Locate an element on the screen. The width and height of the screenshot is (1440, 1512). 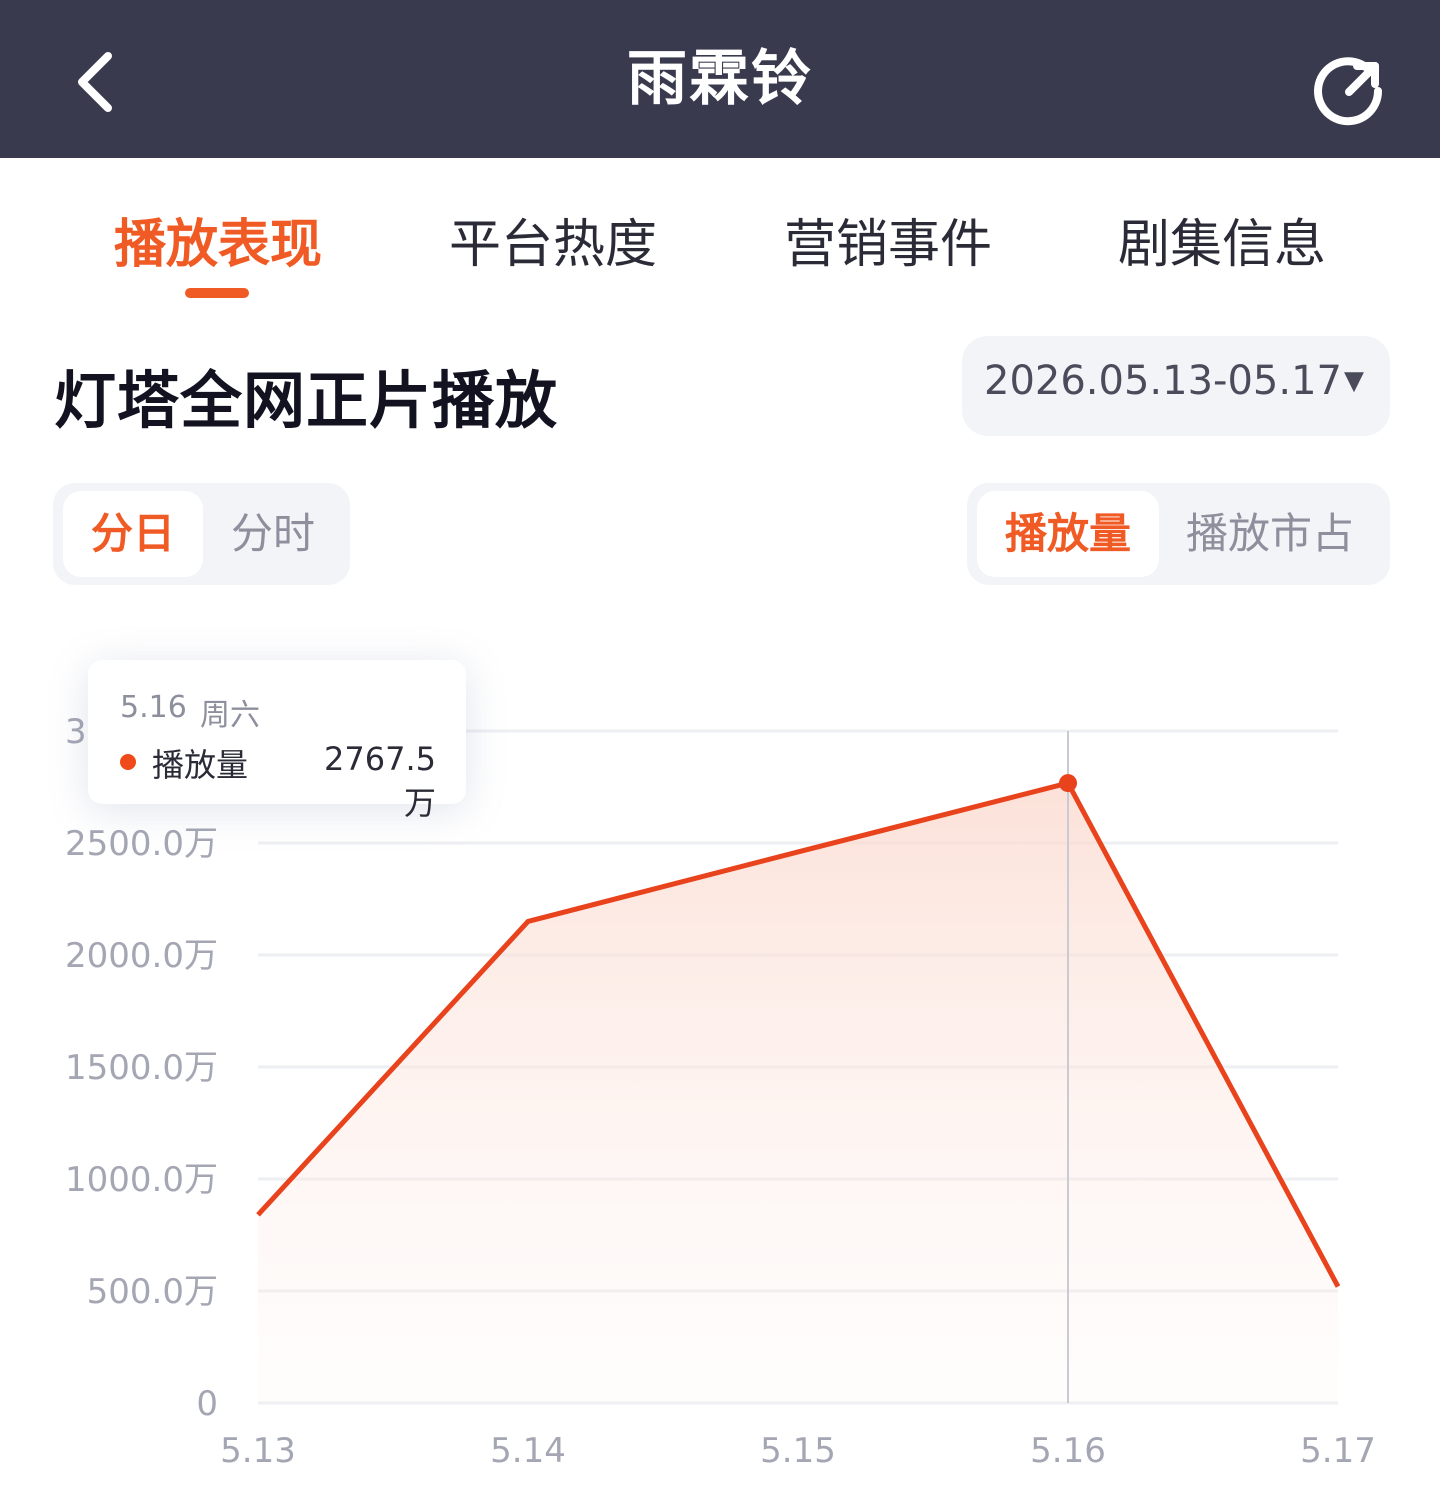
metric-share-button: 播放市占 is located at coordinates (1270, 534).